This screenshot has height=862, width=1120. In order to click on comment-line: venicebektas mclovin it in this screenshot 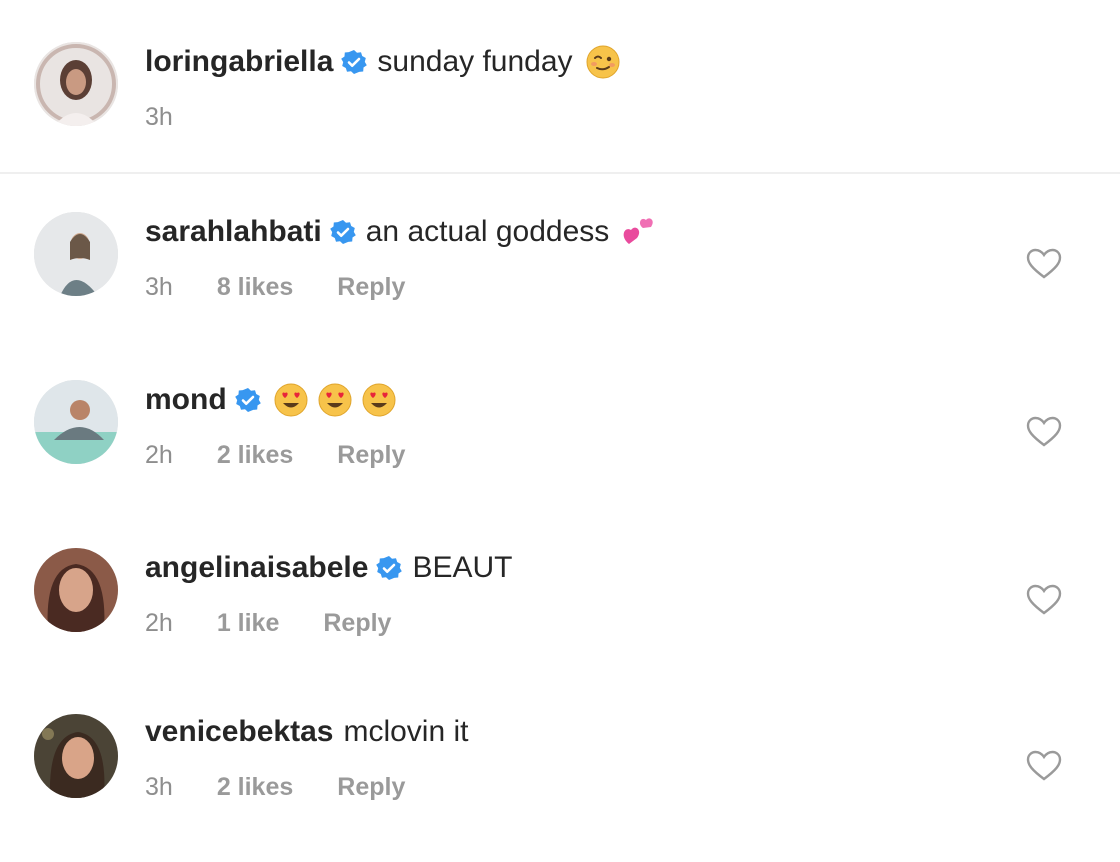, I will do `click(306, 732)`.